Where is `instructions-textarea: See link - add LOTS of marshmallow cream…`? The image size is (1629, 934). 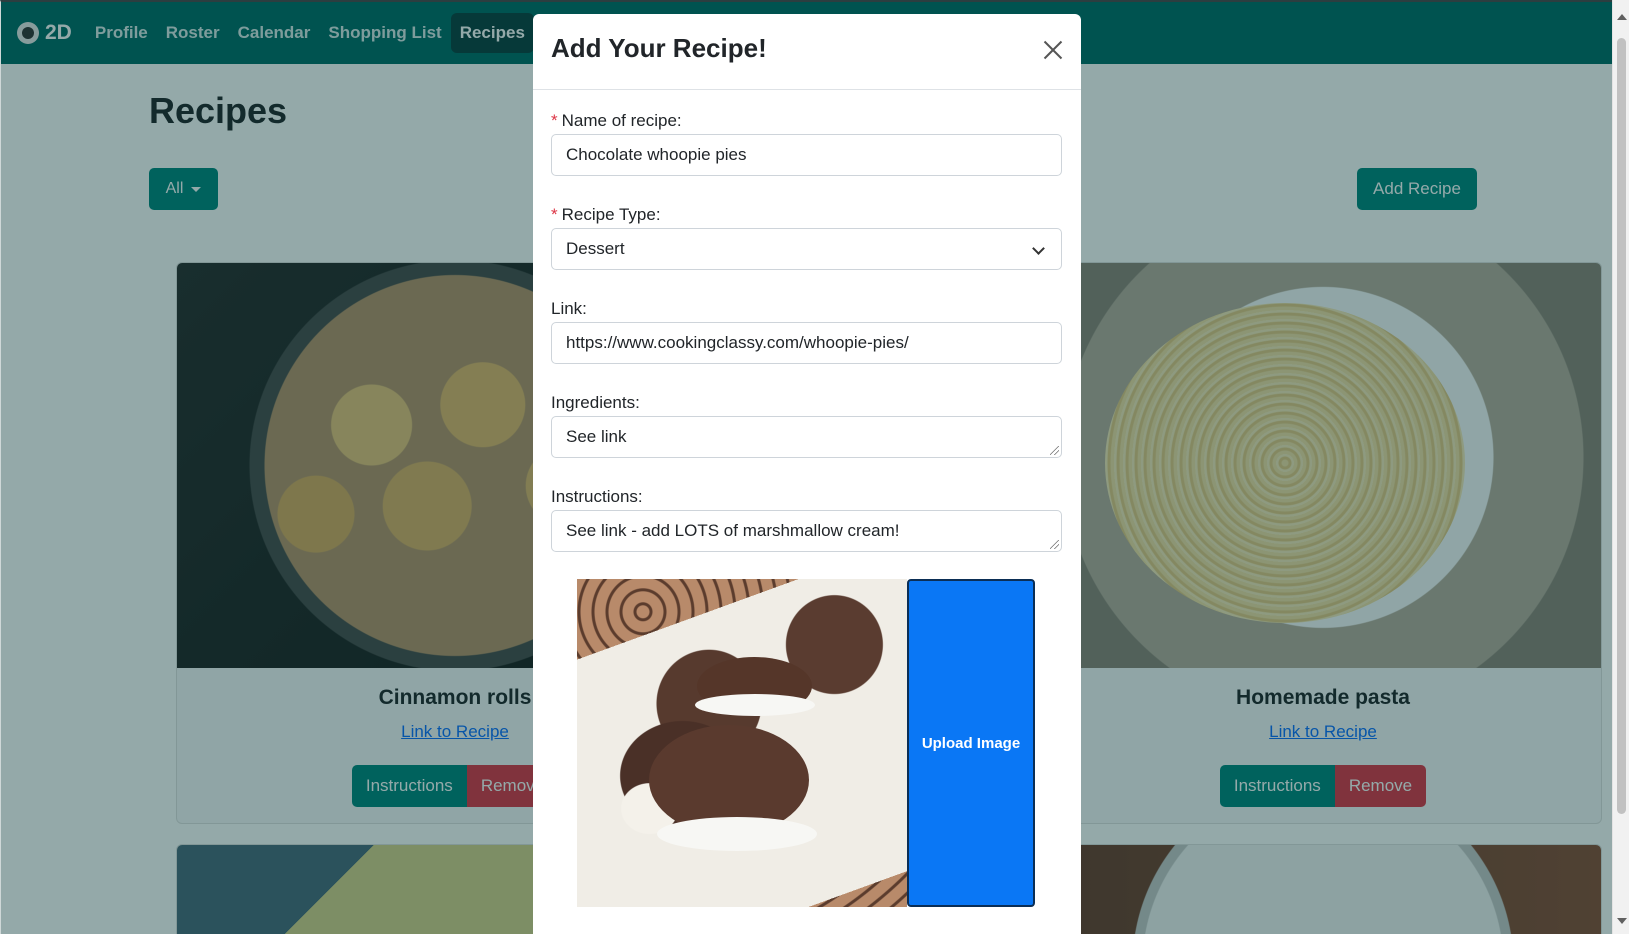 instructions-textarea: See link - add LOTS of marshmallow cream… is located at coordinates (806, 531).